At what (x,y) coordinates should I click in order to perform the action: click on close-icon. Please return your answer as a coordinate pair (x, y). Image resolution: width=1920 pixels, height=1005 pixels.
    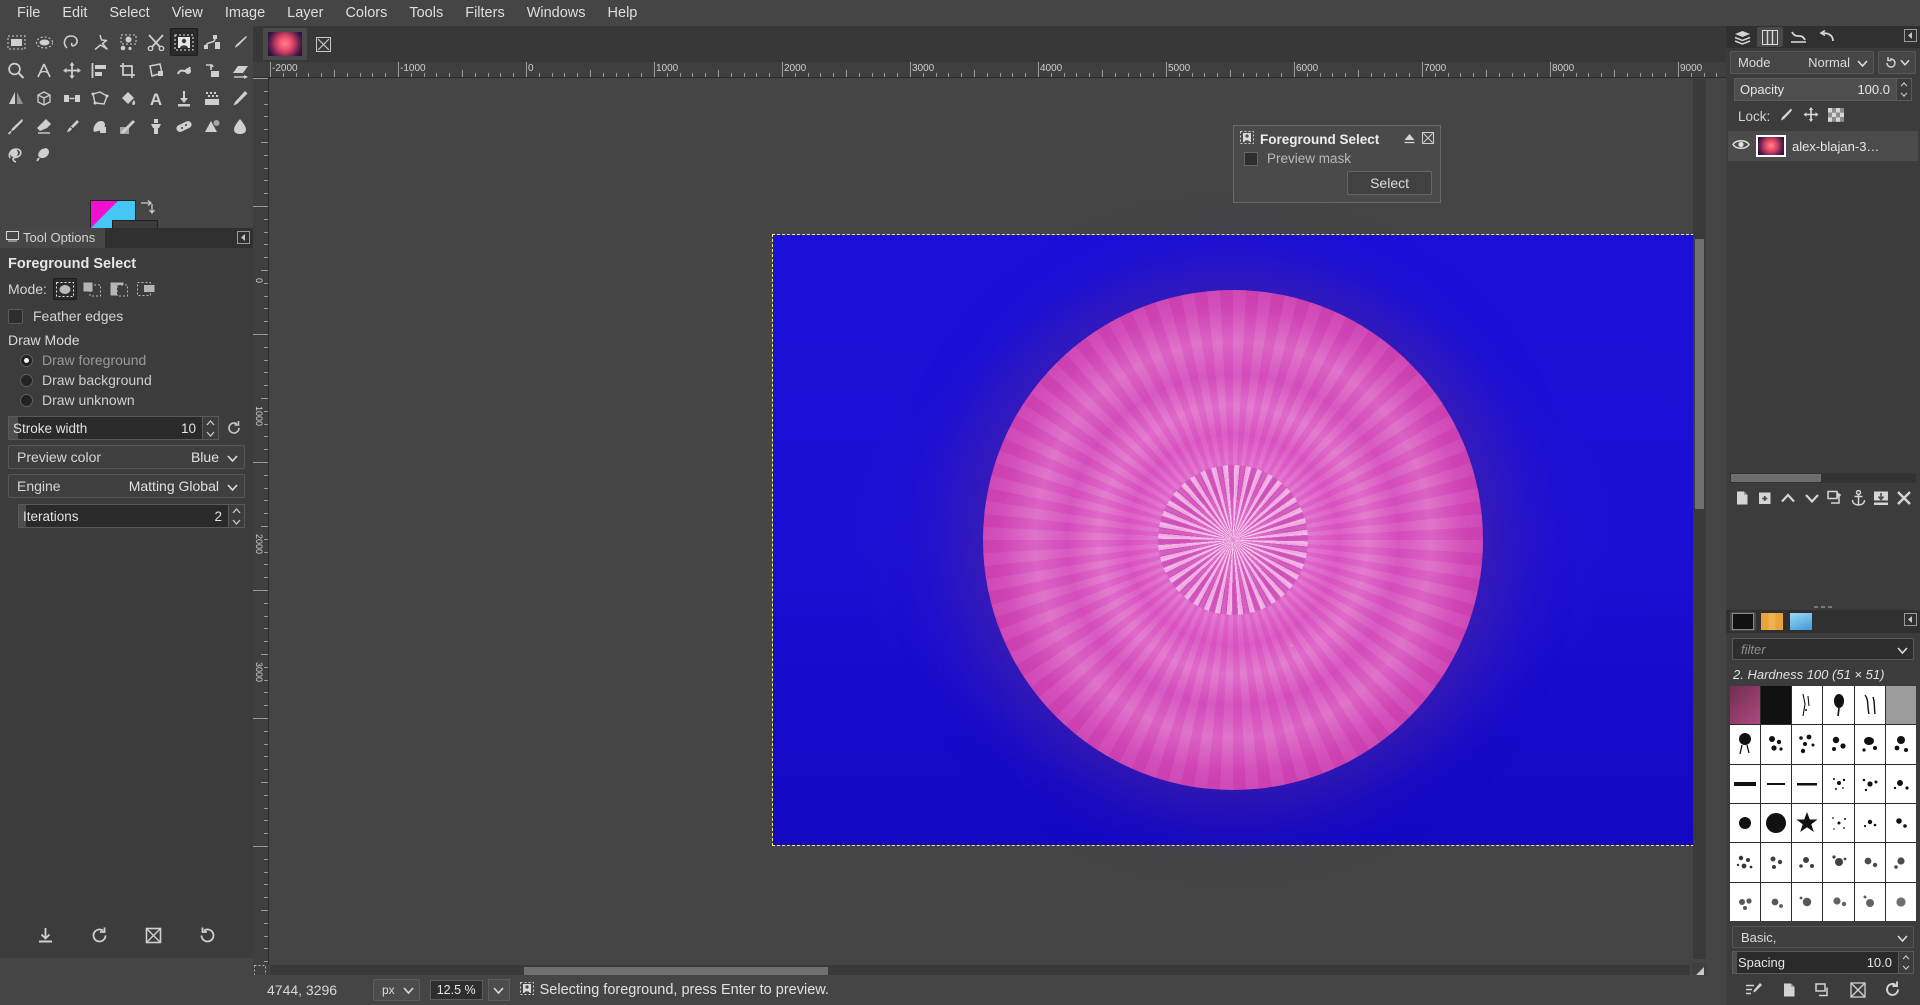
    Looking at the image, I should click on (1428, 139).